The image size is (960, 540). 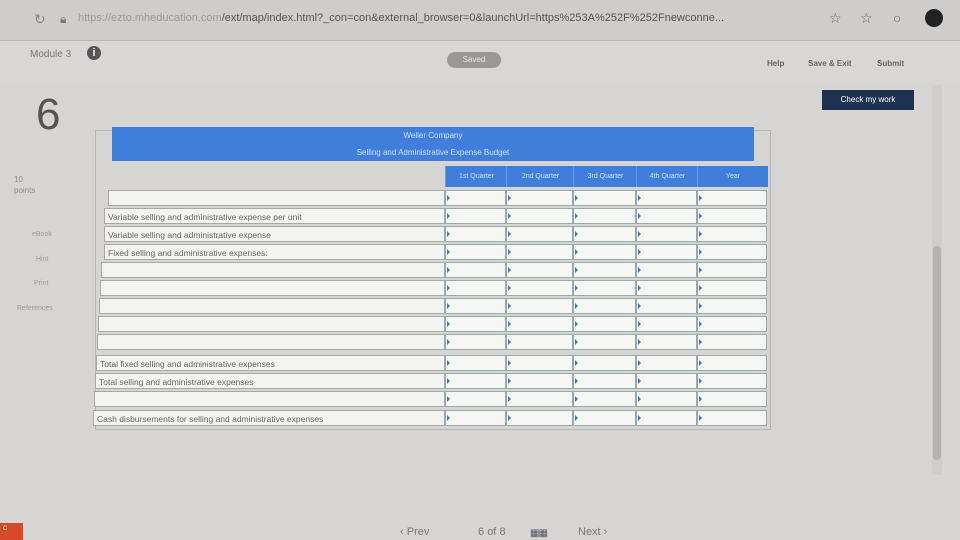 I want to click on help-link: Help, so click(x=775, y=63).